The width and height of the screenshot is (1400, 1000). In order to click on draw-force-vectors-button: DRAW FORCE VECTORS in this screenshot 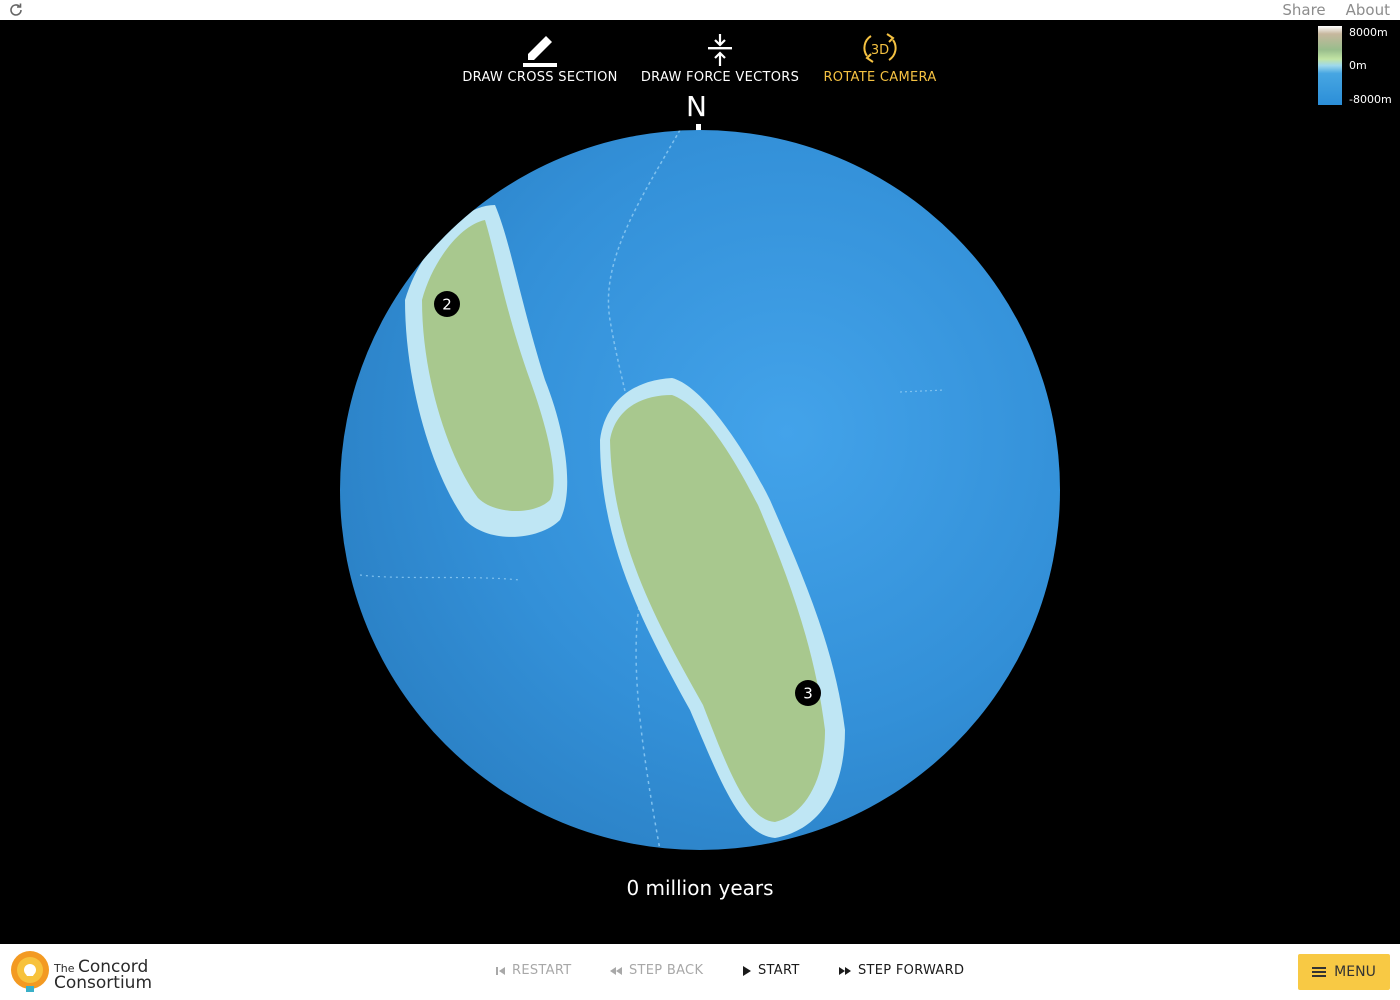, I will do `click(720, 52)`.